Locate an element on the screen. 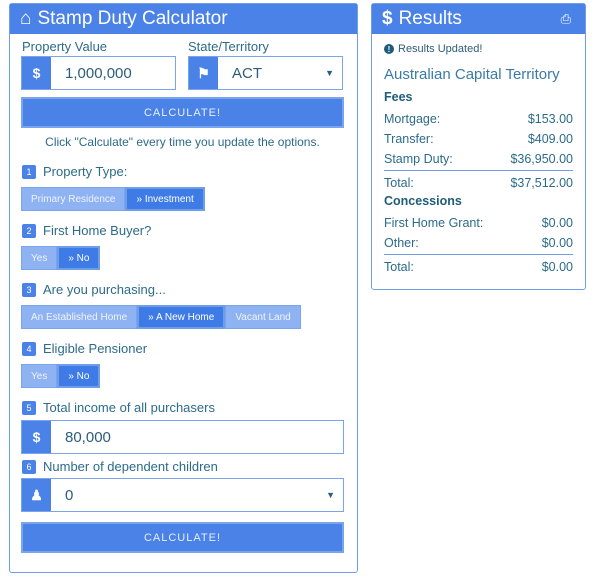 The image size is (596, 579). home-icon: ⌂ is located at coordinates (26, 18).